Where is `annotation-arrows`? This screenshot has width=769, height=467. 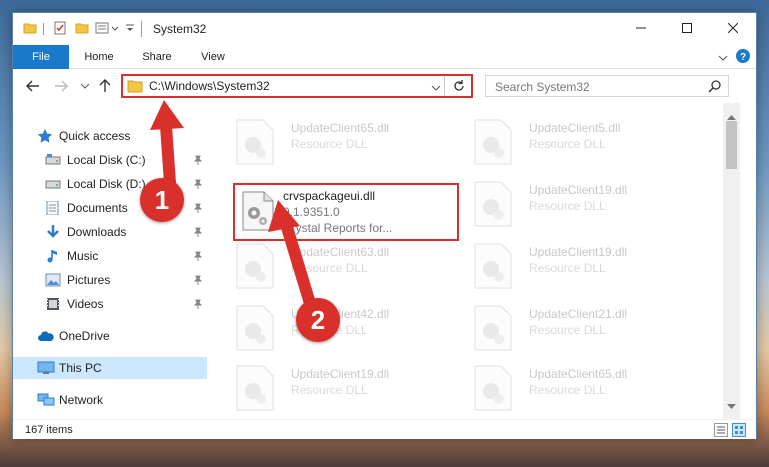
annotation-arrows is located at coordinates (234, 208).